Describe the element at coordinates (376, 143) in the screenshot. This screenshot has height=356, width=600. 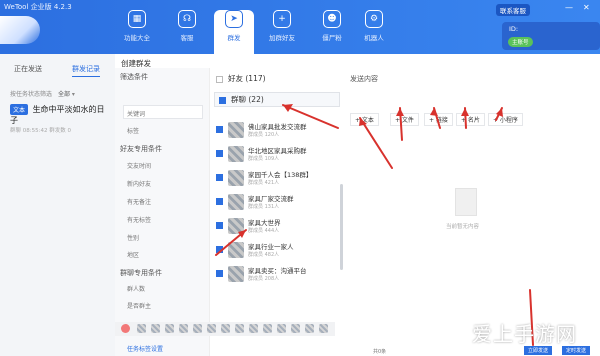
I see `arrow-text` at that location.